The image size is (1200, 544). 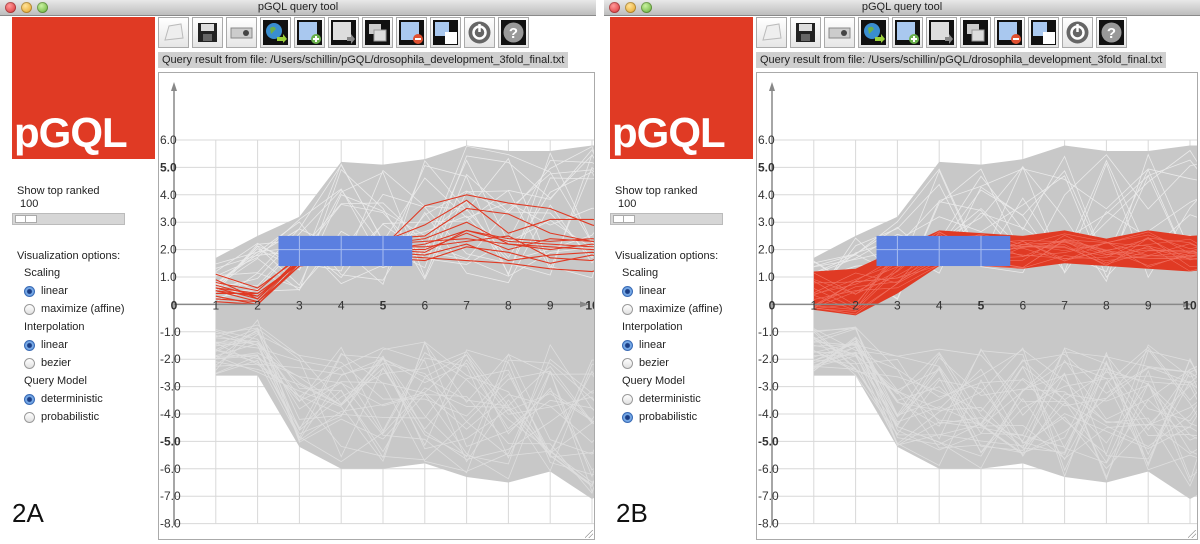 I want to click on interpolation-label: Interpolation, so click(x=54, y=327).